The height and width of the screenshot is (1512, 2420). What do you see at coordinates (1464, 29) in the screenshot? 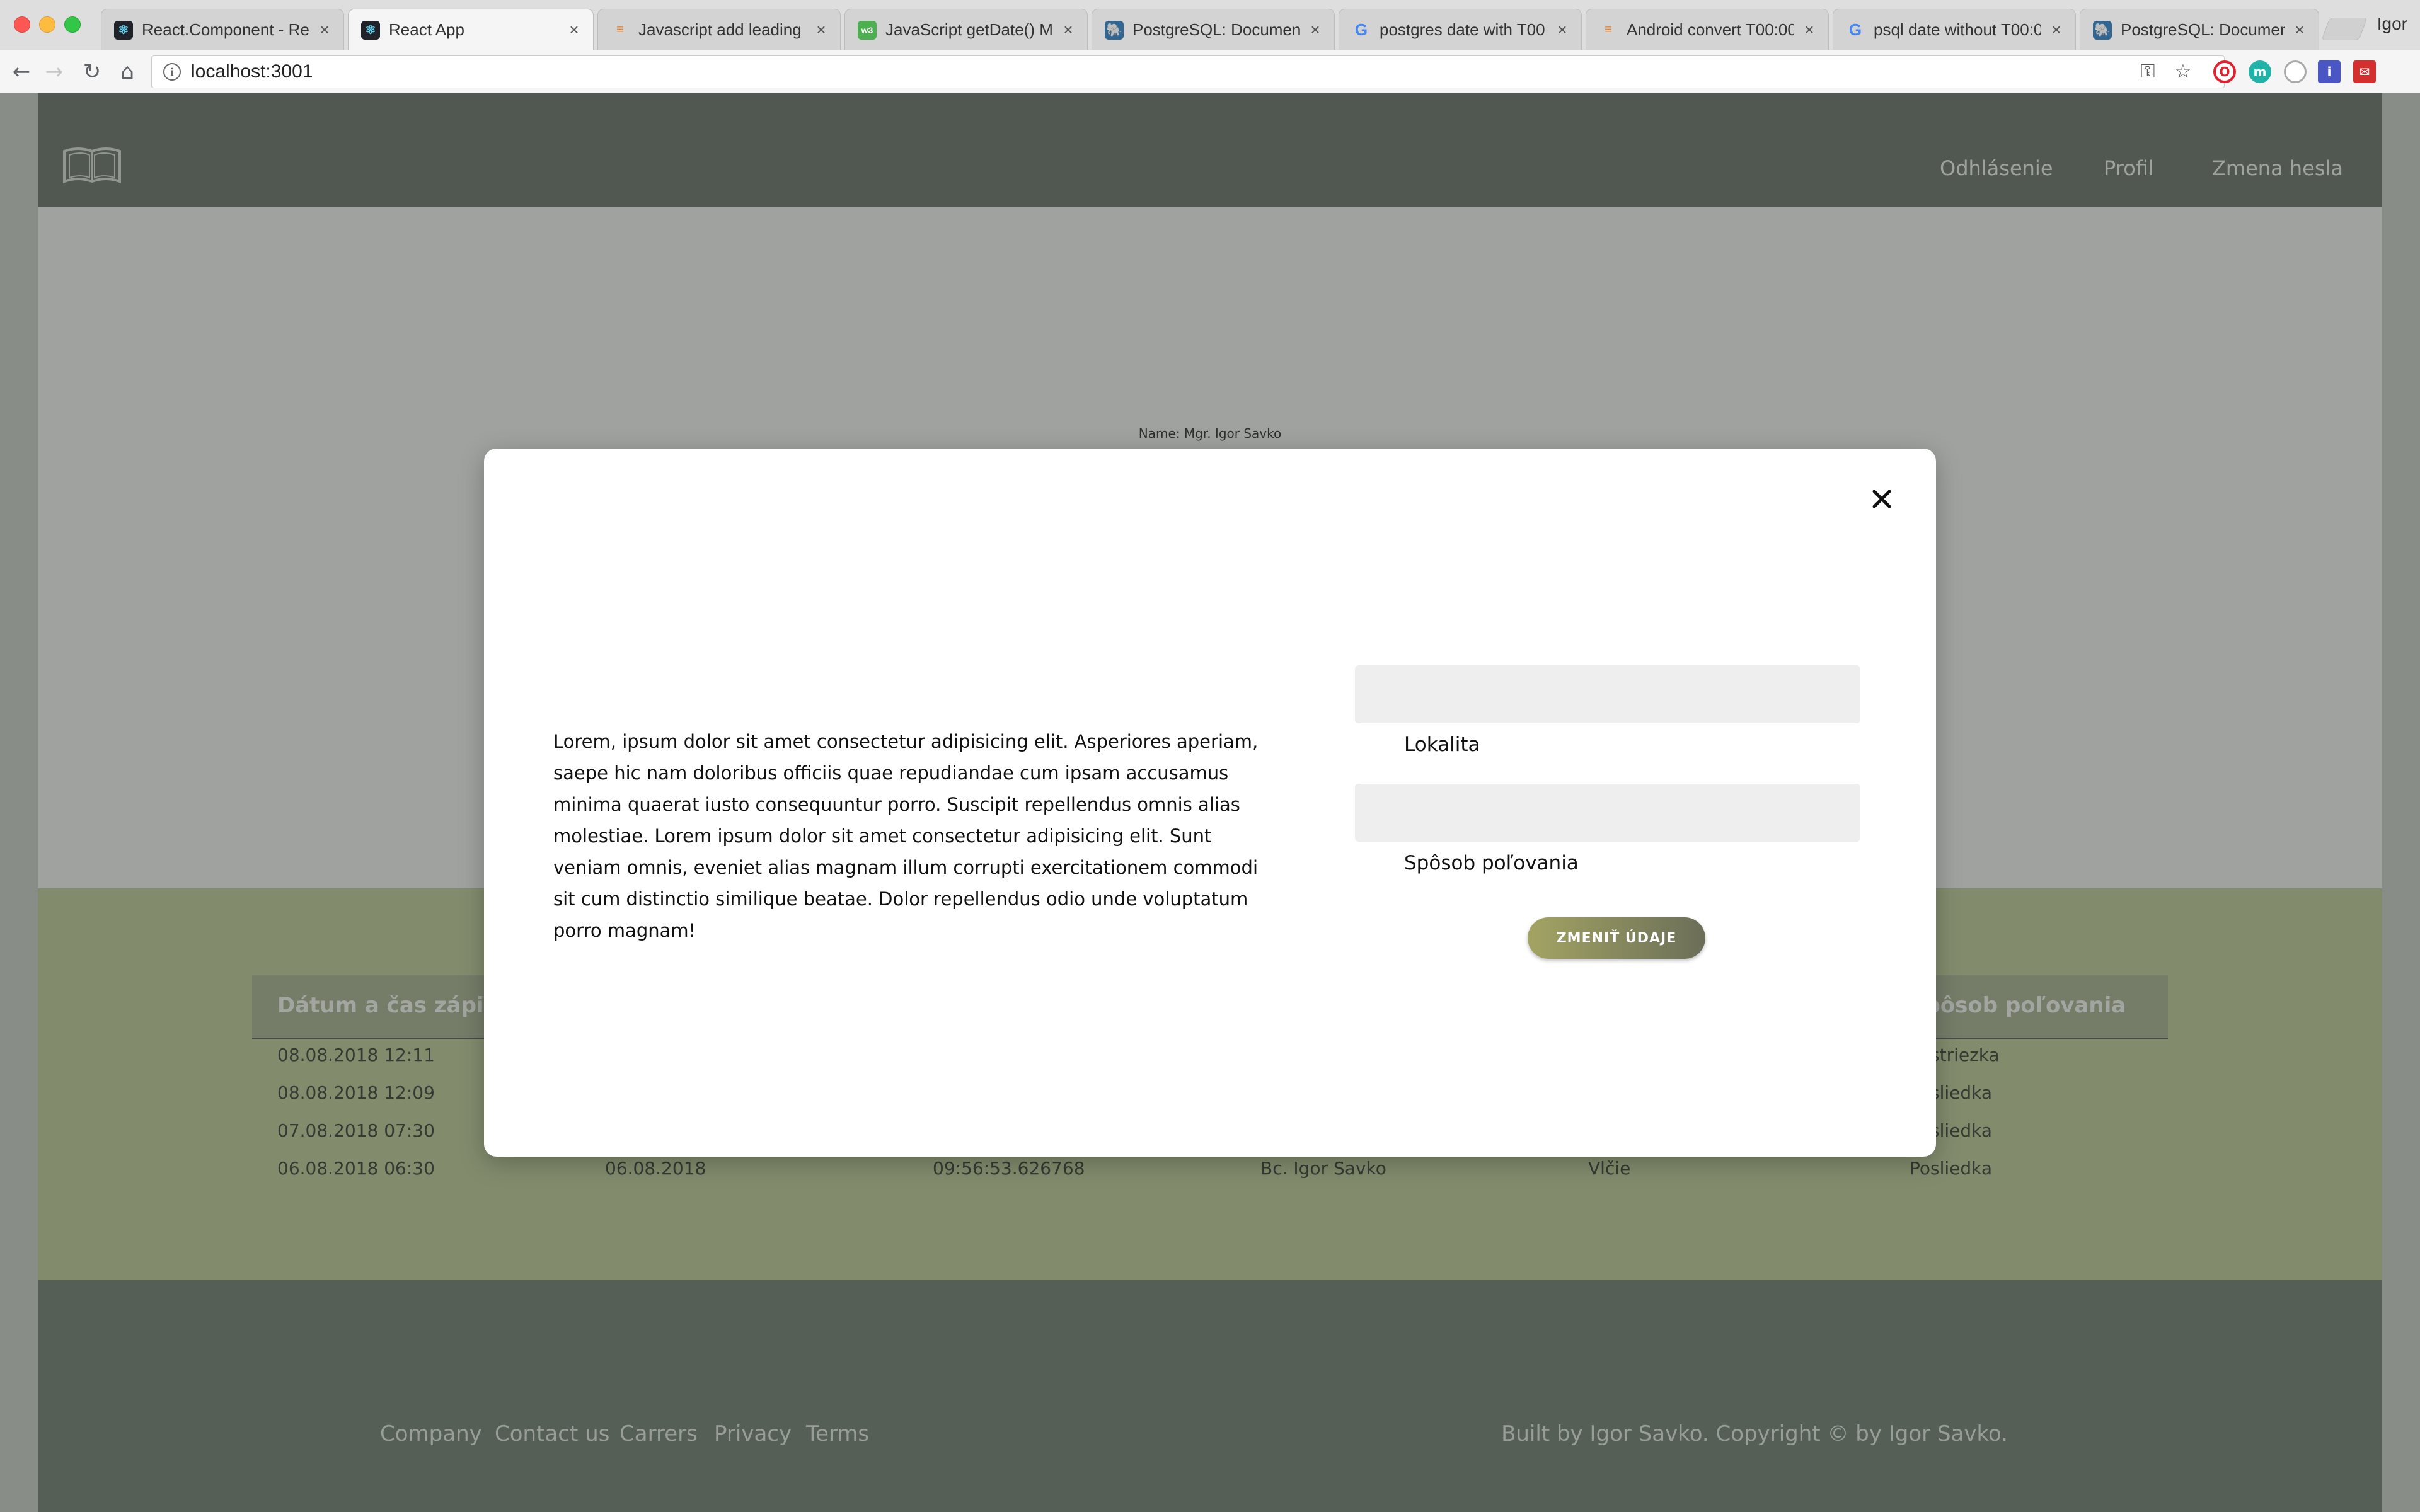
I see `tab-title: postgres date with T00:0` at bounding box center [1464, 29].